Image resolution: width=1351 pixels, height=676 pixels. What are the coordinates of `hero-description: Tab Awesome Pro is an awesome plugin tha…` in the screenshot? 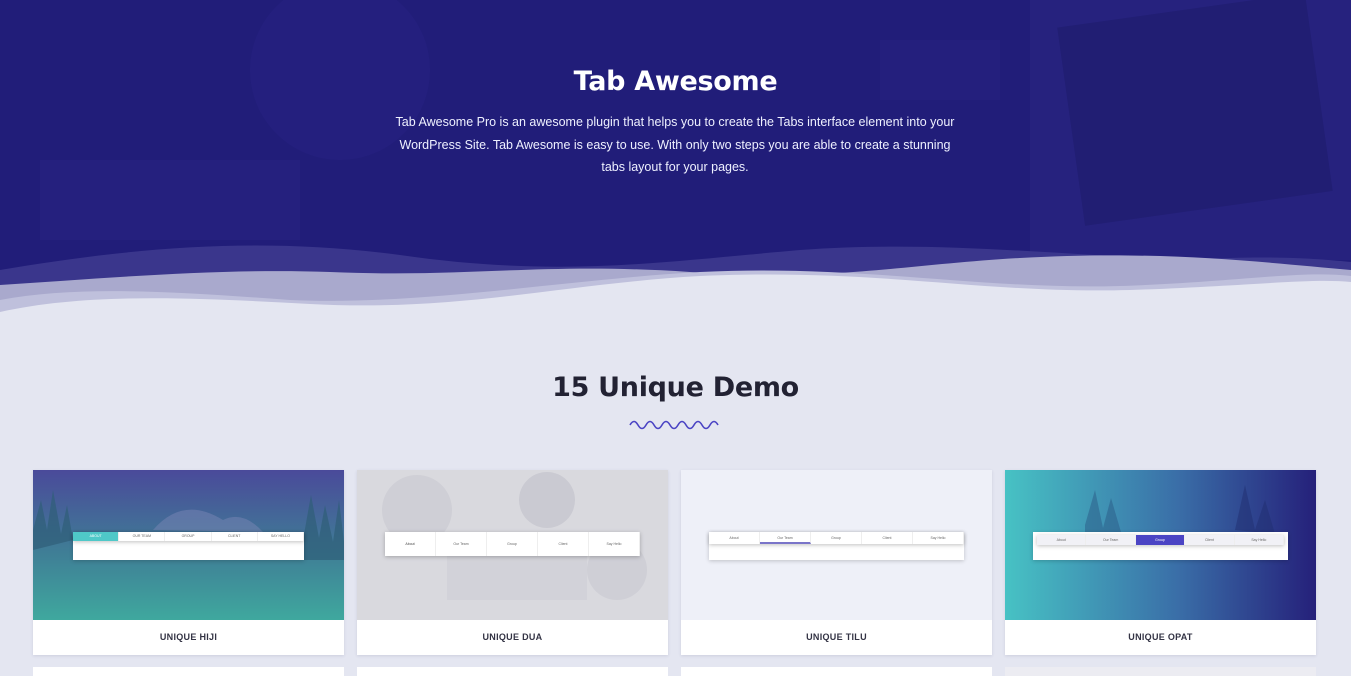 It's located at (675, 144).